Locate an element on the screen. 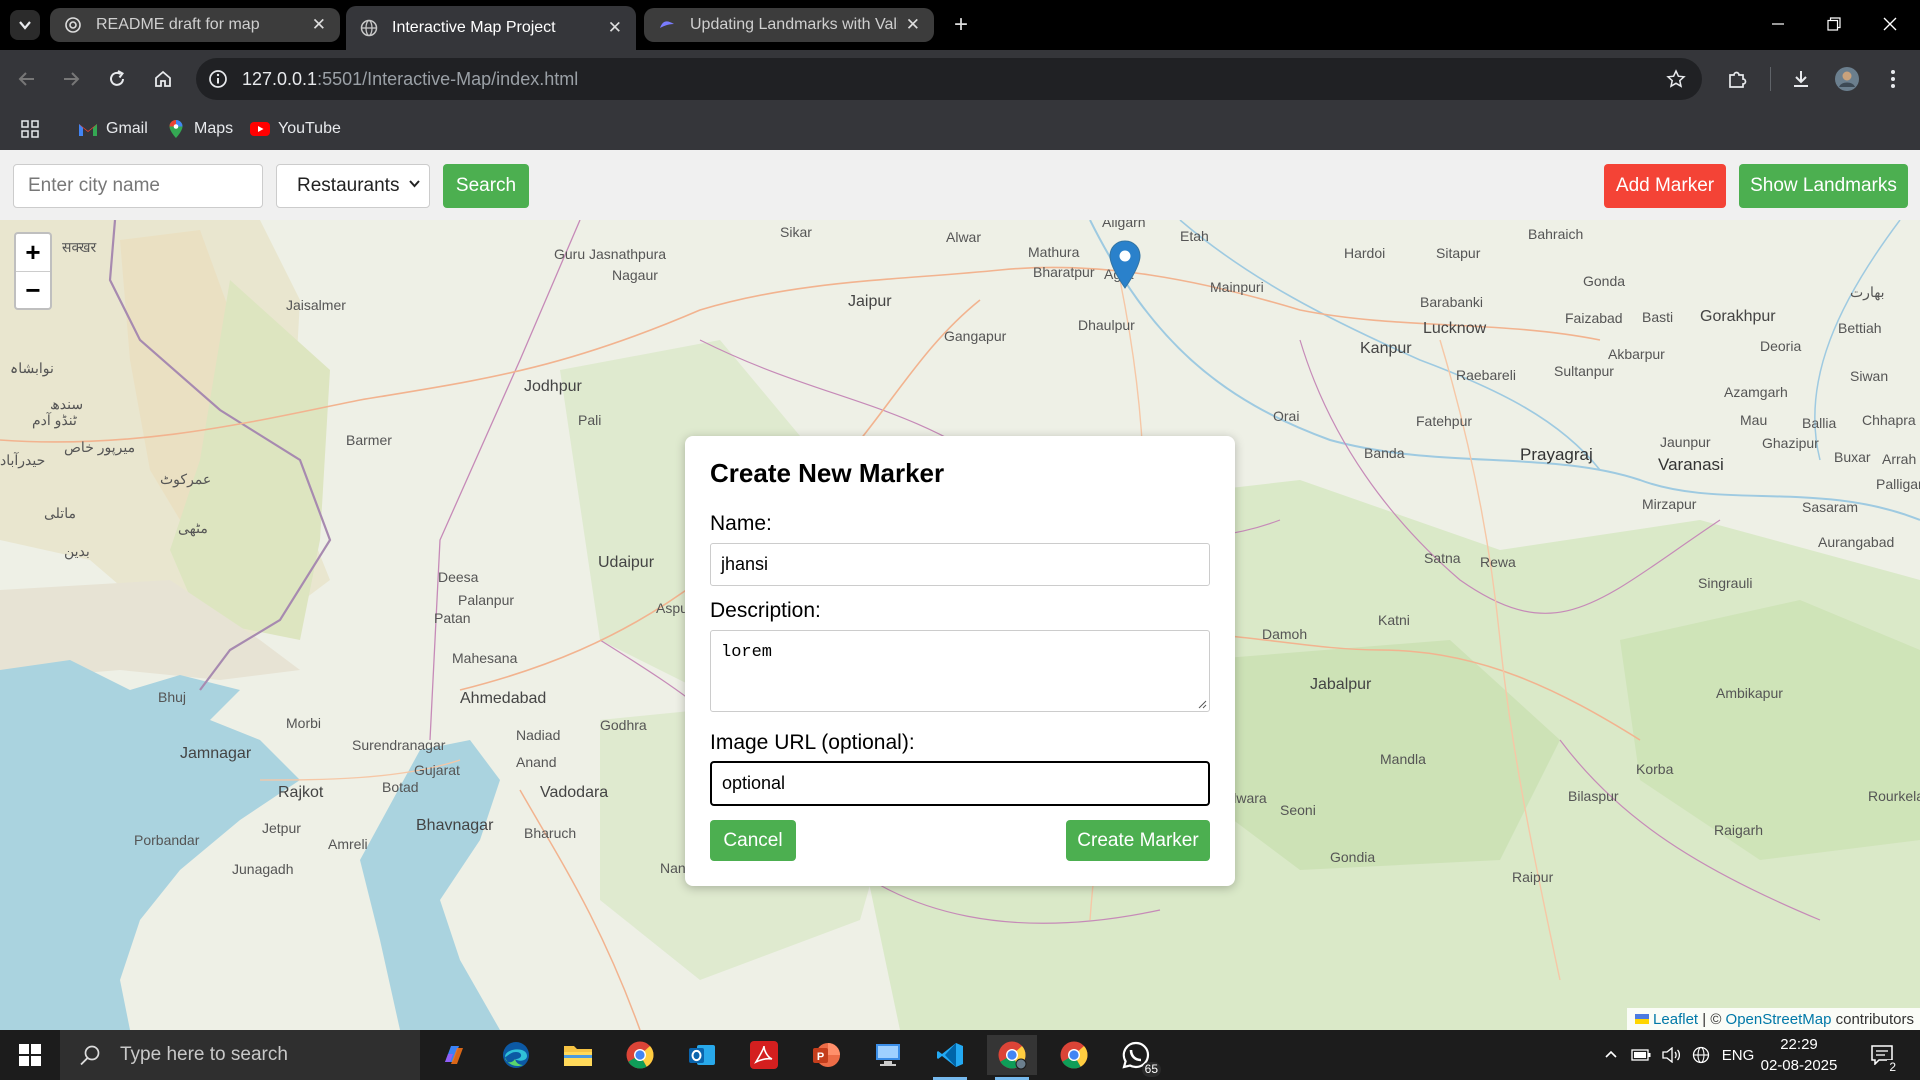 Image resolution: width=1920 pixels, height=1080 pixels. taskbar-clock: 22:29 02-08-2025 is located at coordinates (1799, 1055).